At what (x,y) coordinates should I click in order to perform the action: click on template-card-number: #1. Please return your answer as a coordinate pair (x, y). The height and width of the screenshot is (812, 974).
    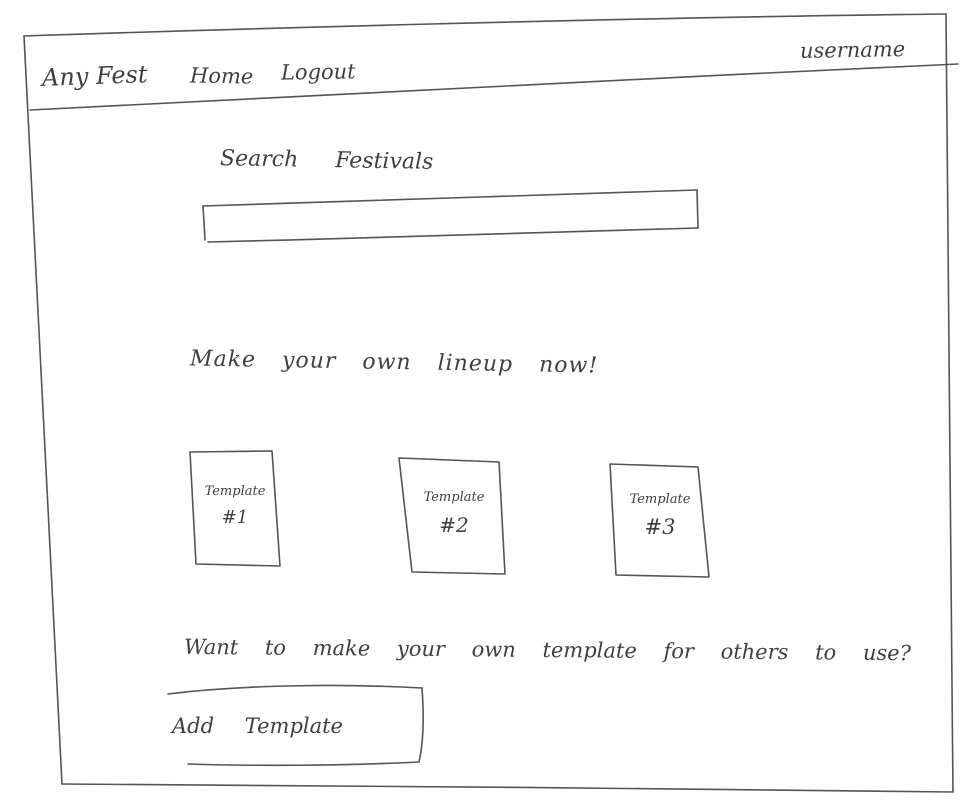
    Looking at the image, I should click on (235, 517).